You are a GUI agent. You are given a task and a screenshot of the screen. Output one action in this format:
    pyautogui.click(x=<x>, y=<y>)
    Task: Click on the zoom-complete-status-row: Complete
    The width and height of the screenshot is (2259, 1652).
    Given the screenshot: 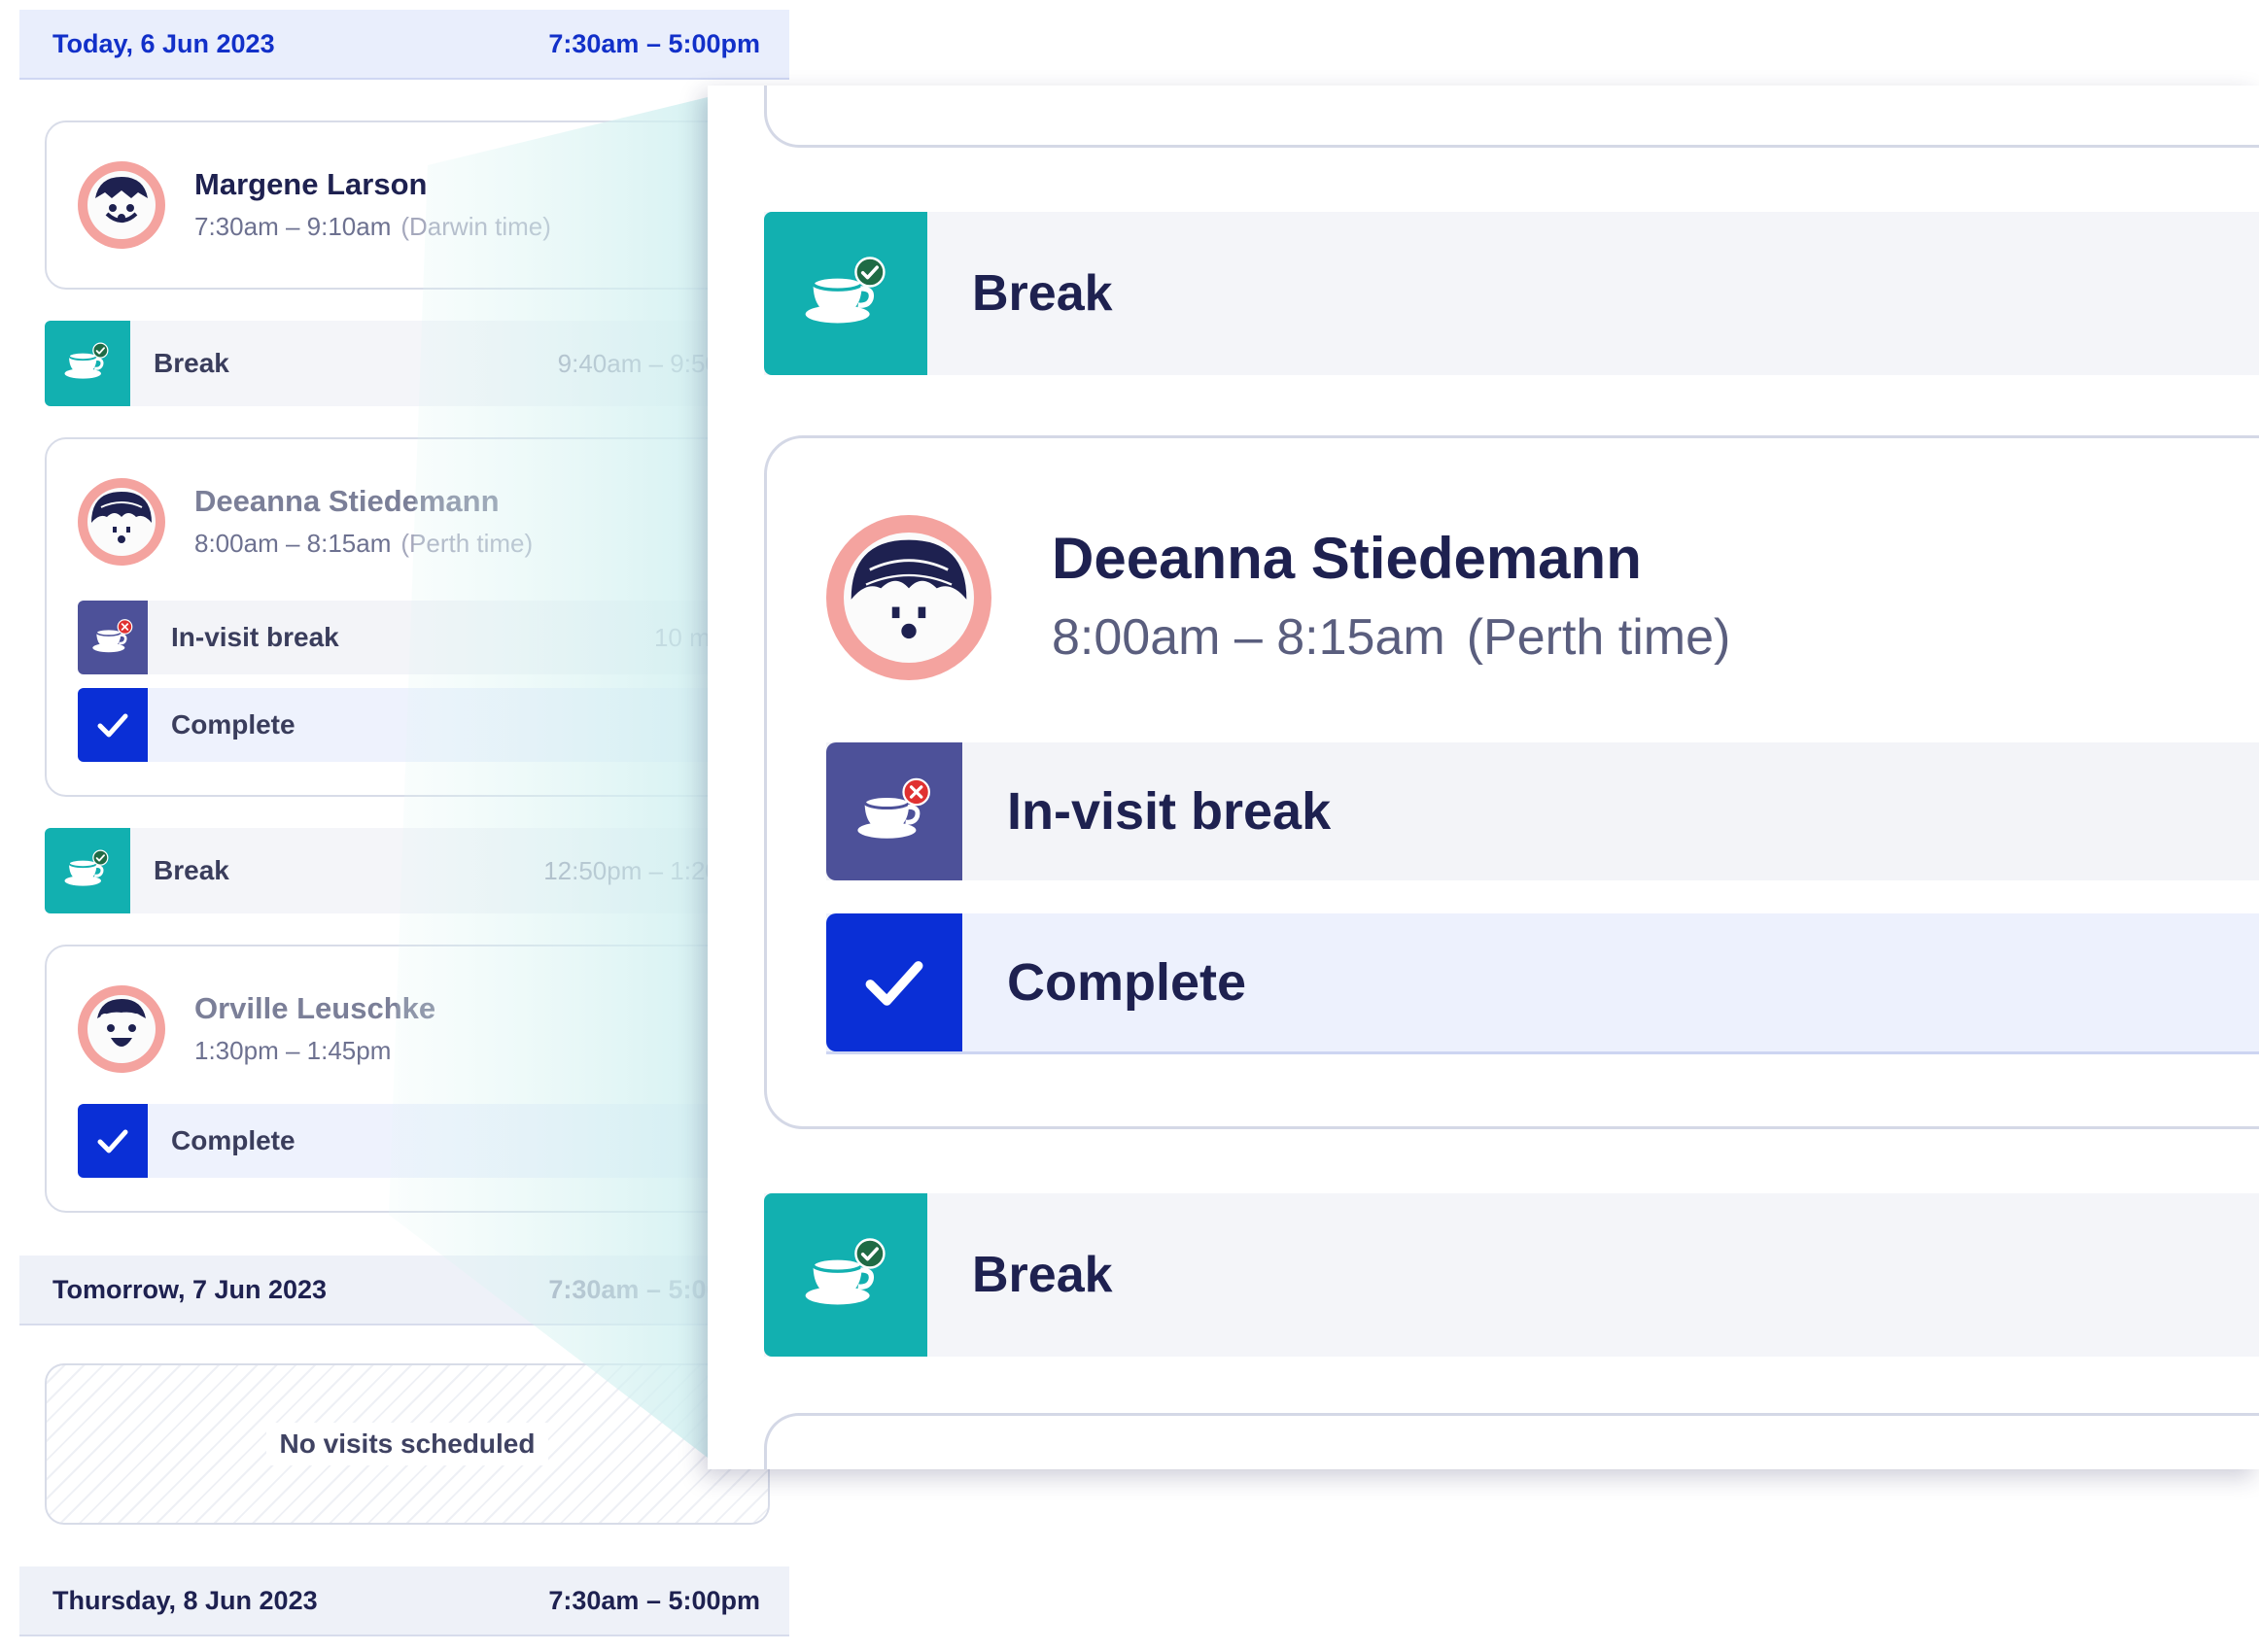 What is the action you would take?
    pyautogui.click(x=1542, y=984)
    